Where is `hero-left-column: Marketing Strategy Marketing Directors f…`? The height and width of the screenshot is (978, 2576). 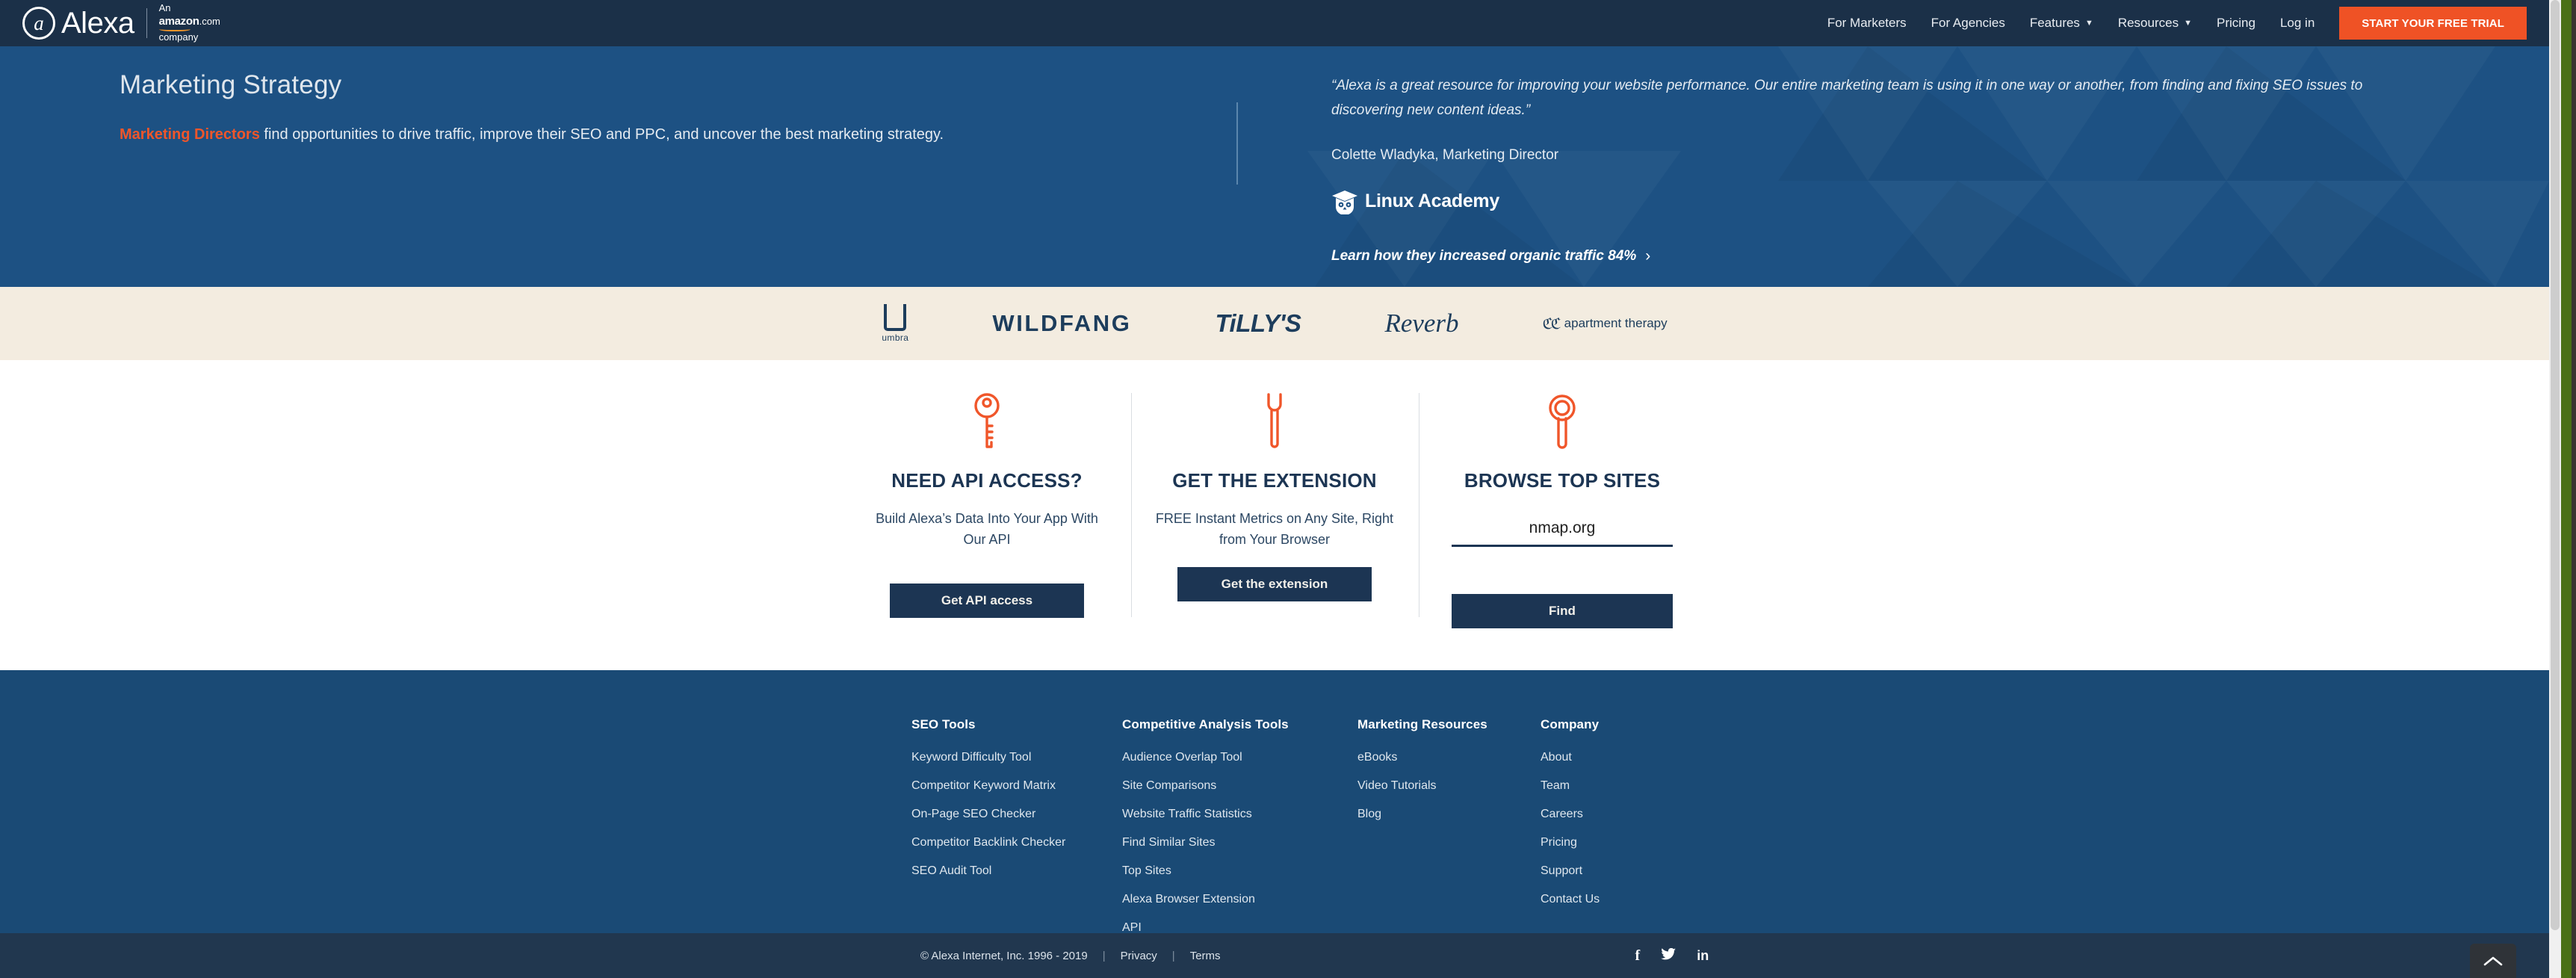 hero-left-column: Marketing Strategy Marketing Directors f… is located at coordinates (618, 166).